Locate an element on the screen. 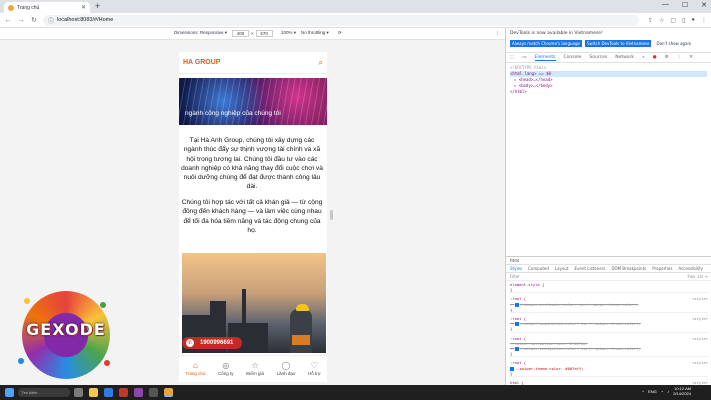 Image resolution: width=711 pixels, height=400 pixels. nav-label: Điểm giá is located at coordinates (255, 373).